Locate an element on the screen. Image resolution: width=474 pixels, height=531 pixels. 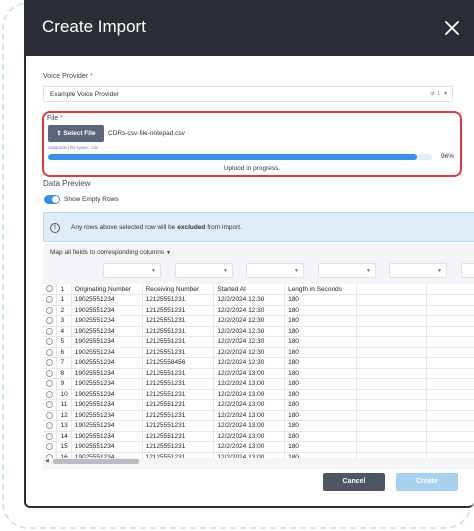
voice-provider-select: Example Voice Provider id: 1 ▼ is located at coordinates (248, 94).